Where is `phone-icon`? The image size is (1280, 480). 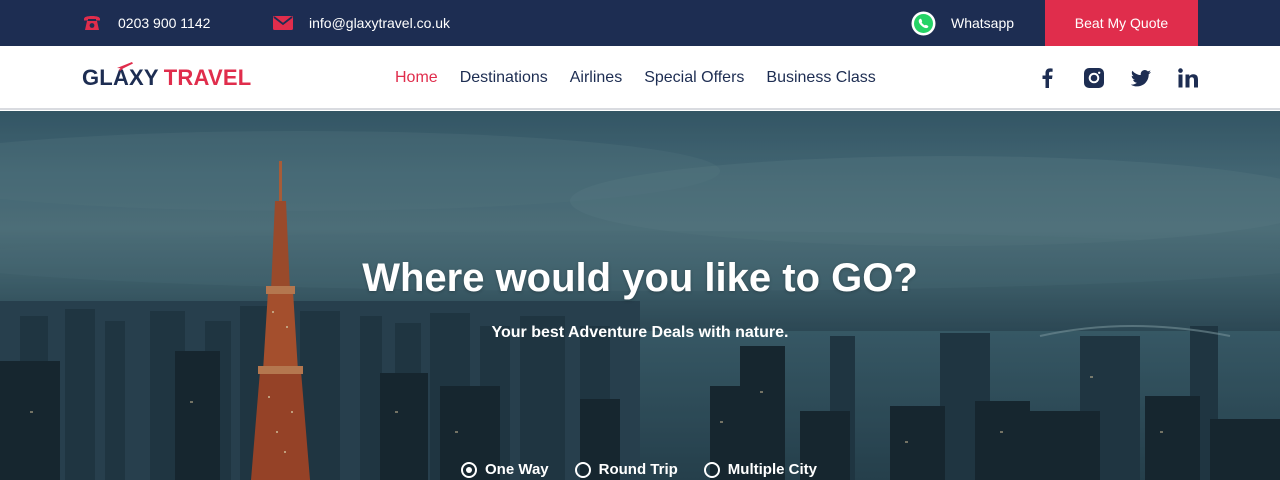
phone-icon is located at coordinates (92, 23).